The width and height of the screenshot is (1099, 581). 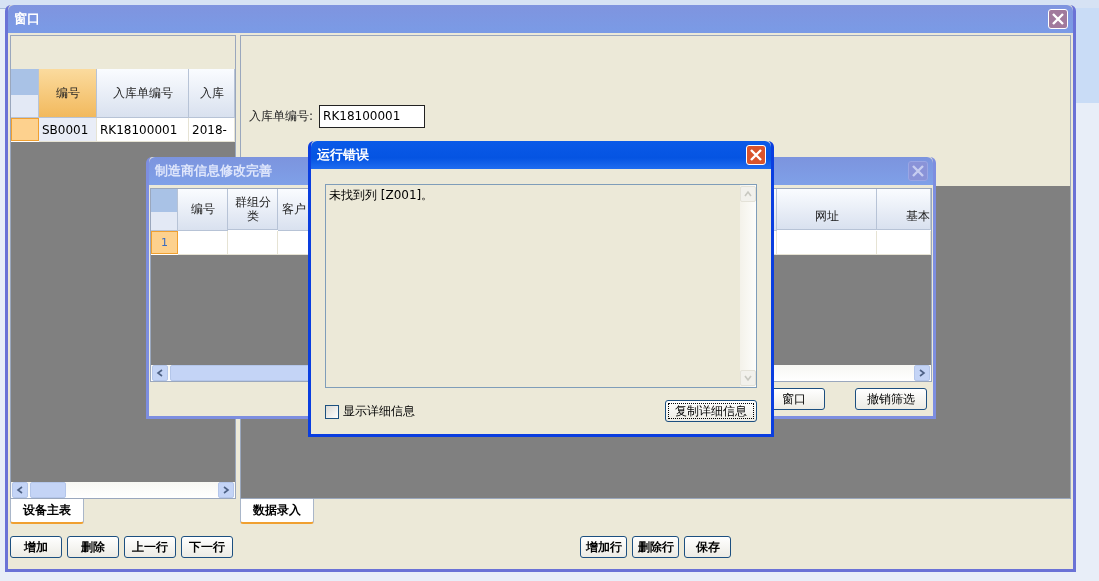 I want to click on tab: 数据录入, so click(x=277, y=511).